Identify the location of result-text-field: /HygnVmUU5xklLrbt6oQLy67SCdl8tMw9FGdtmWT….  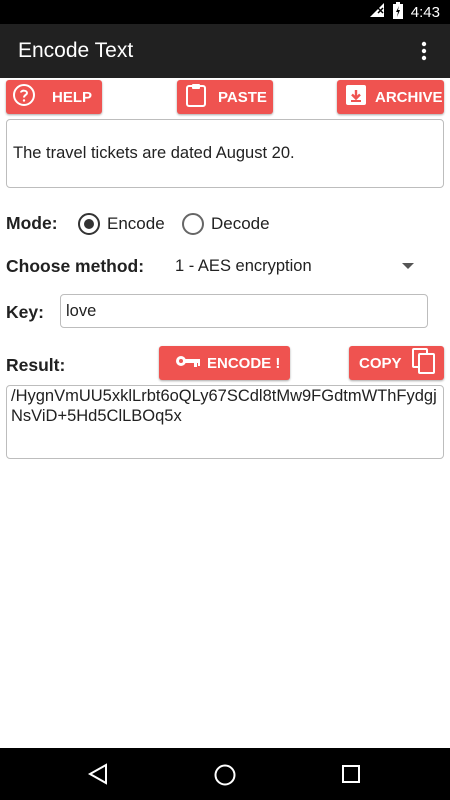
(225, 422).